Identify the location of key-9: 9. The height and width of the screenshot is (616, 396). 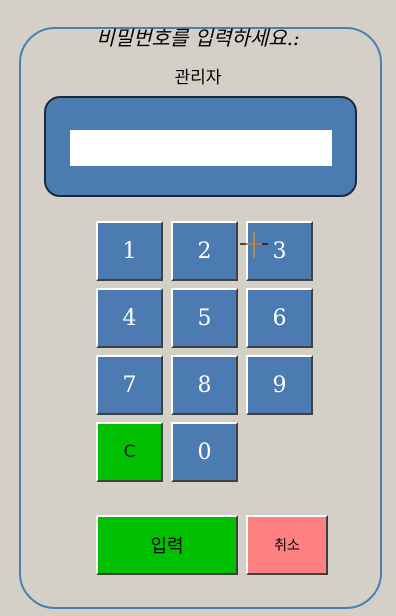
(279, 385).